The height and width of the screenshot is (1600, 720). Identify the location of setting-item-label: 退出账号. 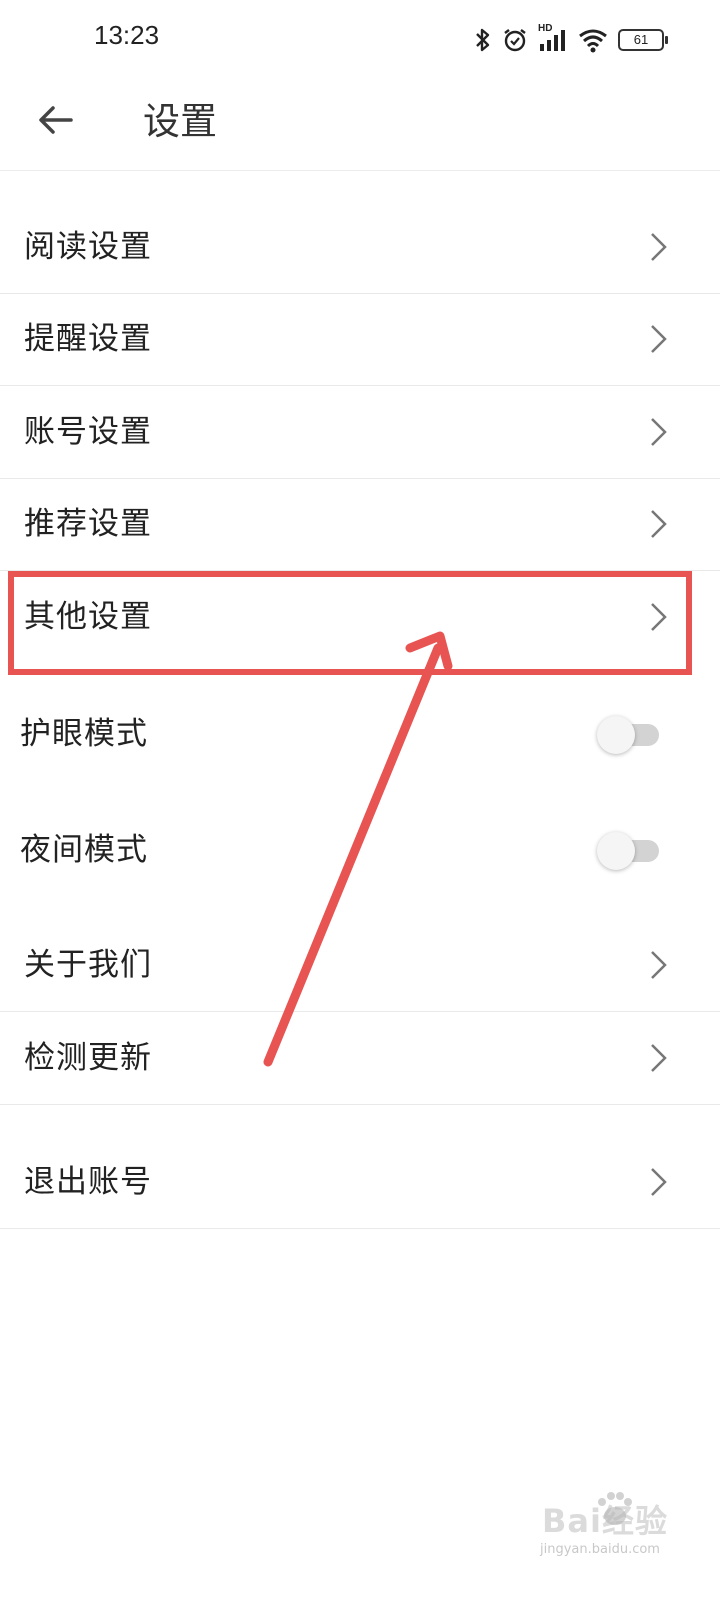
(88, 1182).